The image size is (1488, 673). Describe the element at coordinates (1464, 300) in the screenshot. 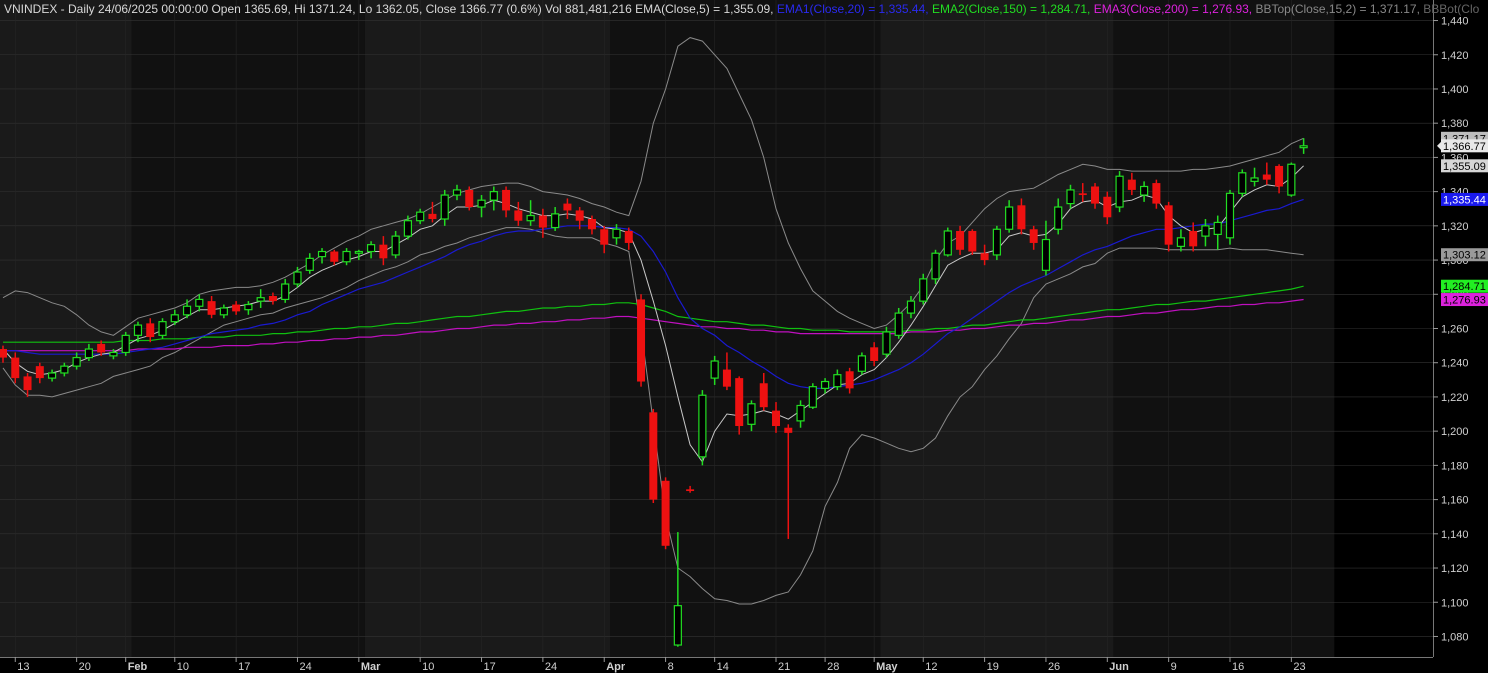

I see `price-tag: 1,276.93` at that location.